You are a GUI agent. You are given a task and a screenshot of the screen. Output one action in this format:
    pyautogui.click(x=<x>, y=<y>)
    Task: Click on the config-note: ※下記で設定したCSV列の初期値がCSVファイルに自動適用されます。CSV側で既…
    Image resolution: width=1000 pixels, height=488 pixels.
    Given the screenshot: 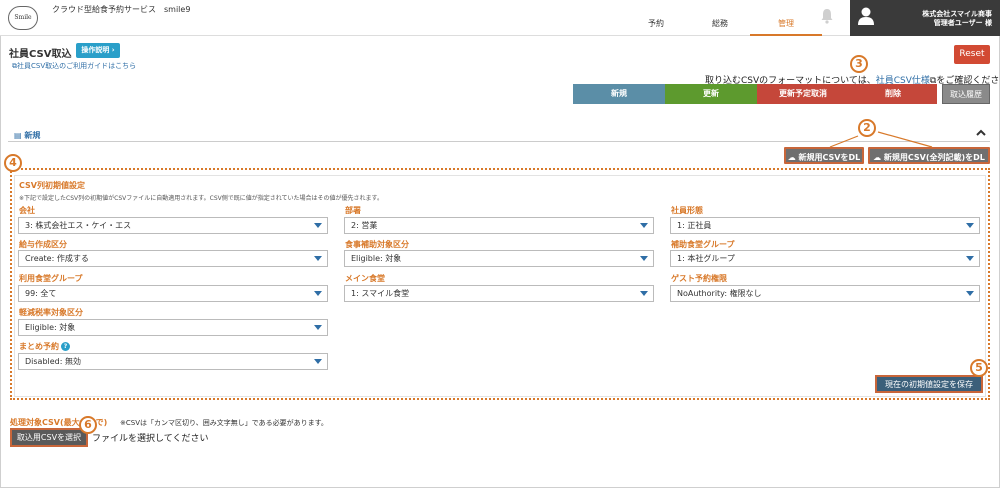 What is the action you would take?
    pyautogui.click(x=201, y=198)
    